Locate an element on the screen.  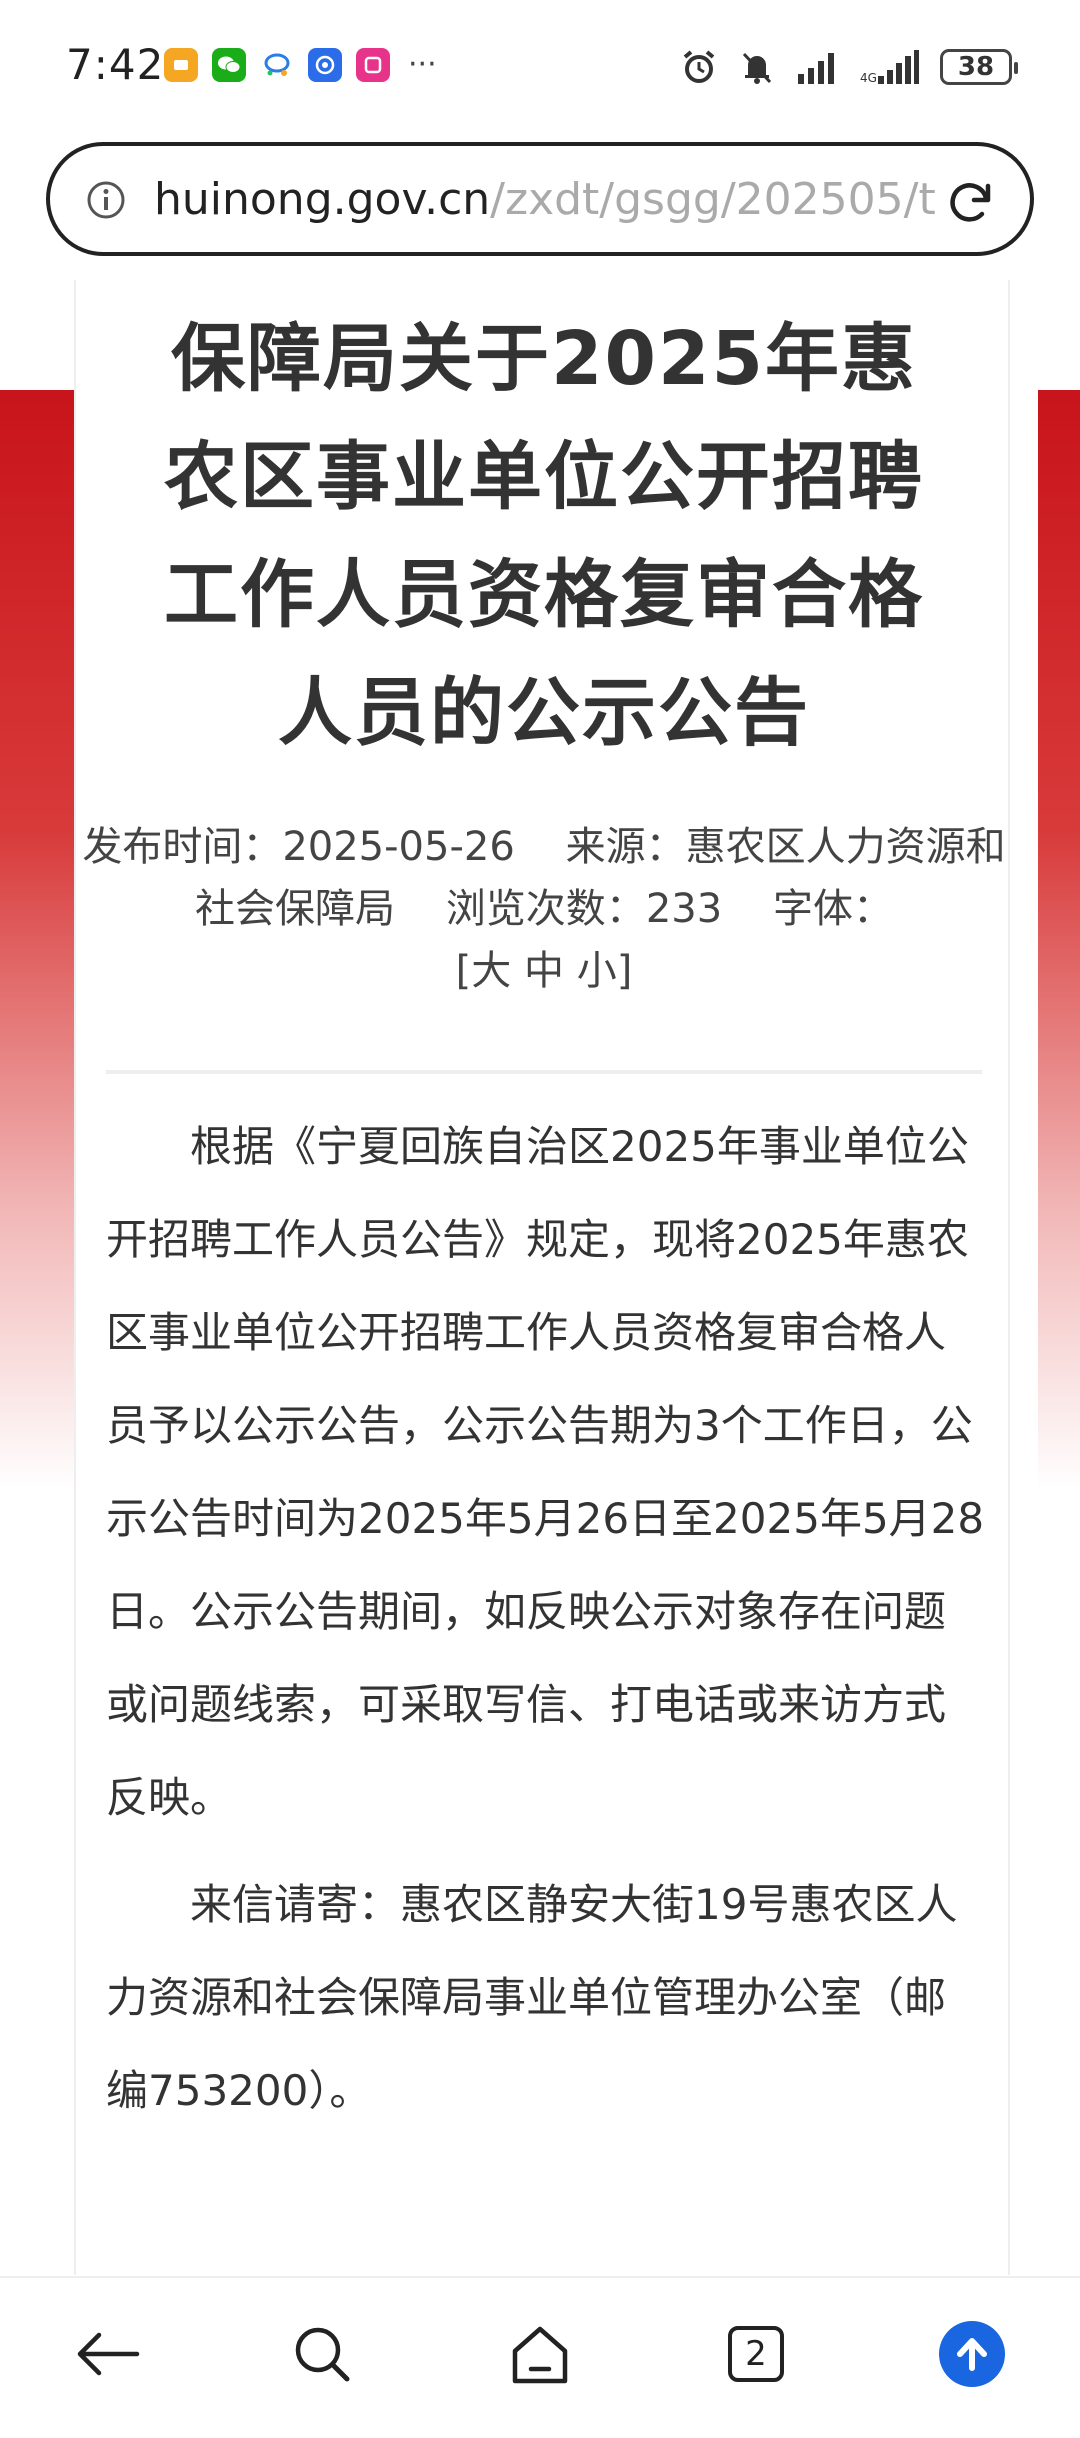
home-button is located at coordinates (540, 2354).